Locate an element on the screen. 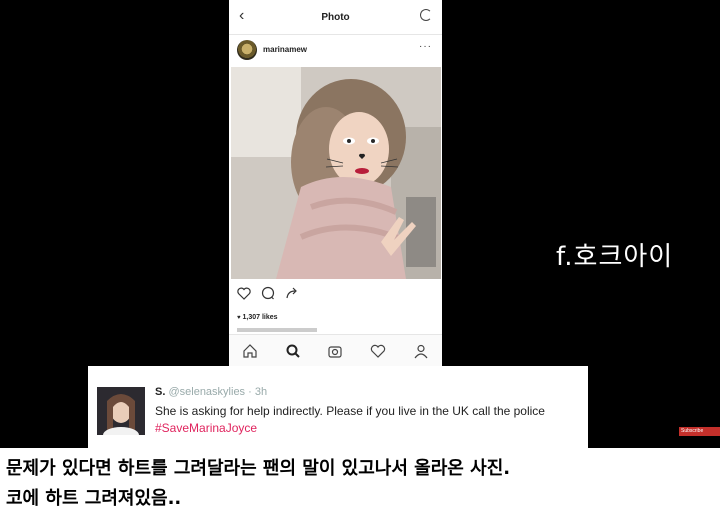 The width and height of the screenshot is (720, 514). refresh-icon is located at coordinates (426, 15).